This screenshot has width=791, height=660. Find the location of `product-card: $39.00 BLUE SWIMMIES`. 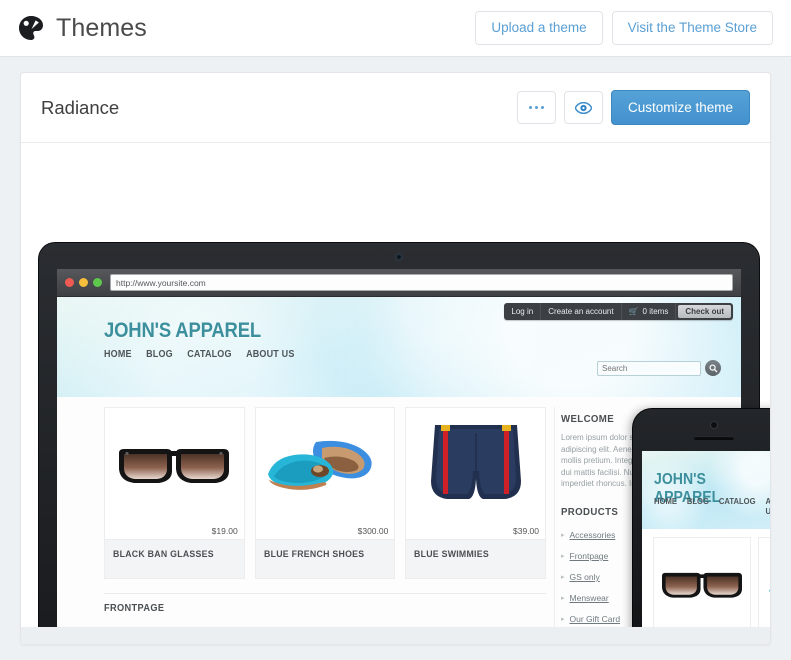

product-card: $39.00 BLUE SWIMMIES is located at coordinates (476, 493).